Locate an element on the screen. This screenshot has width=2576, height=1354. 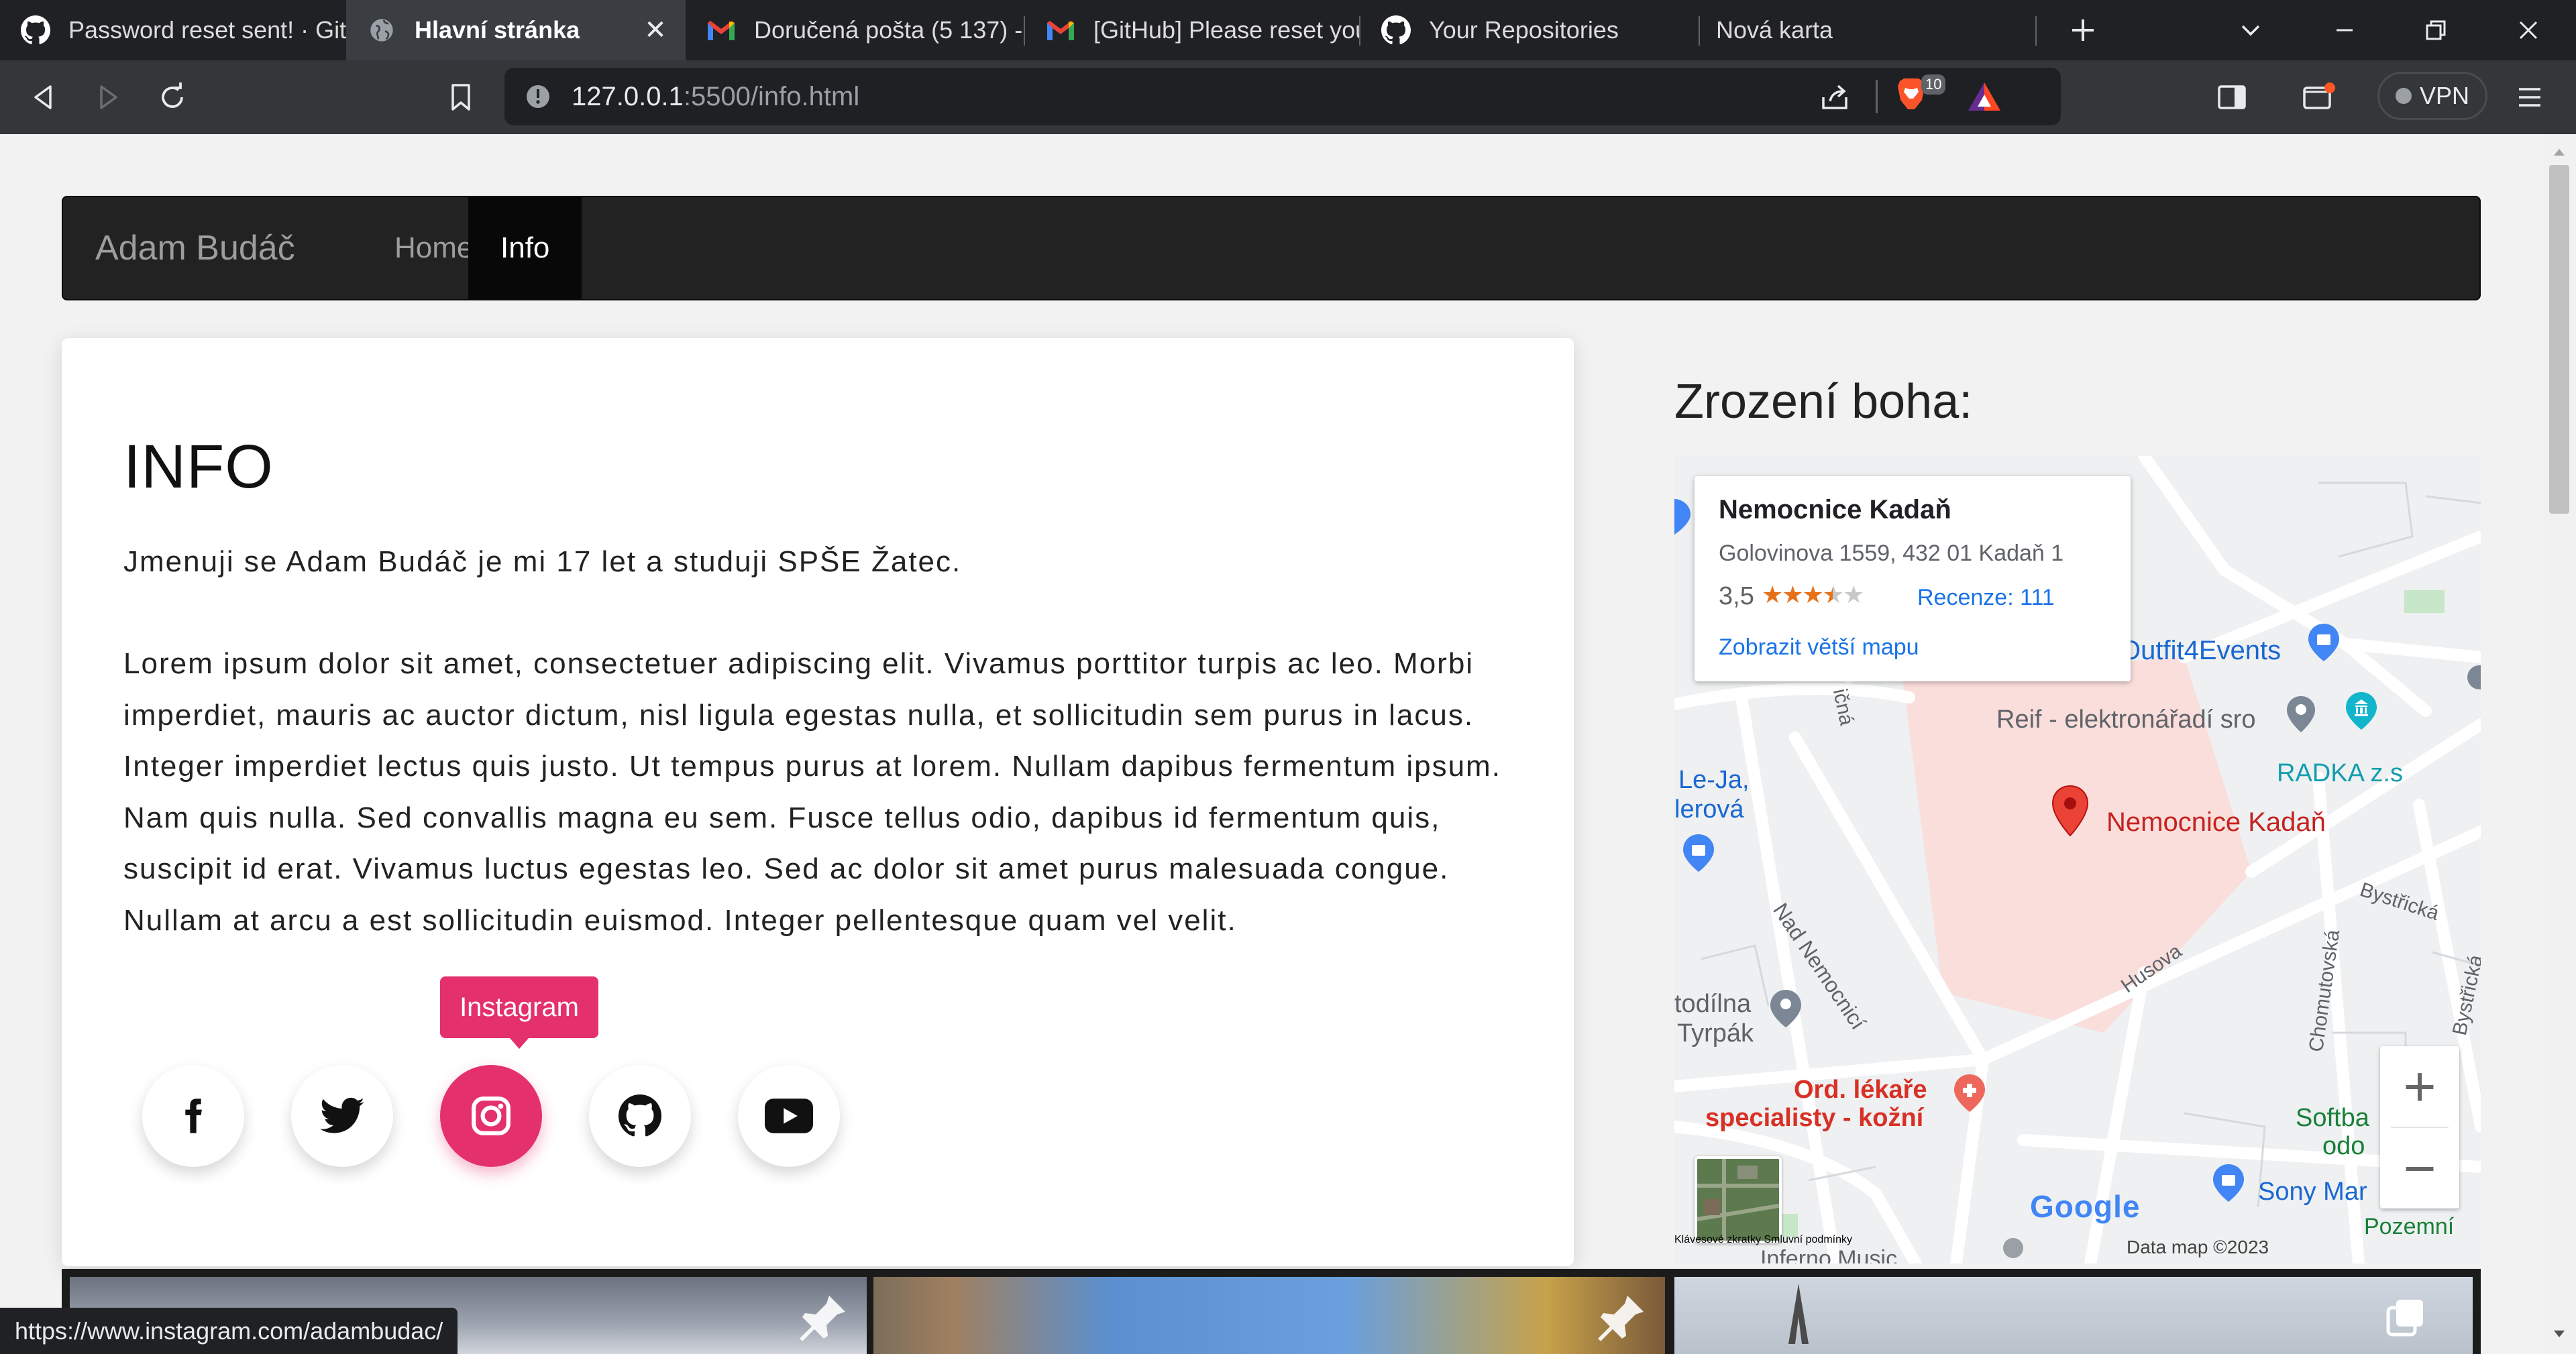
hospital-pin-icon is located at coordinates (2070, 811).